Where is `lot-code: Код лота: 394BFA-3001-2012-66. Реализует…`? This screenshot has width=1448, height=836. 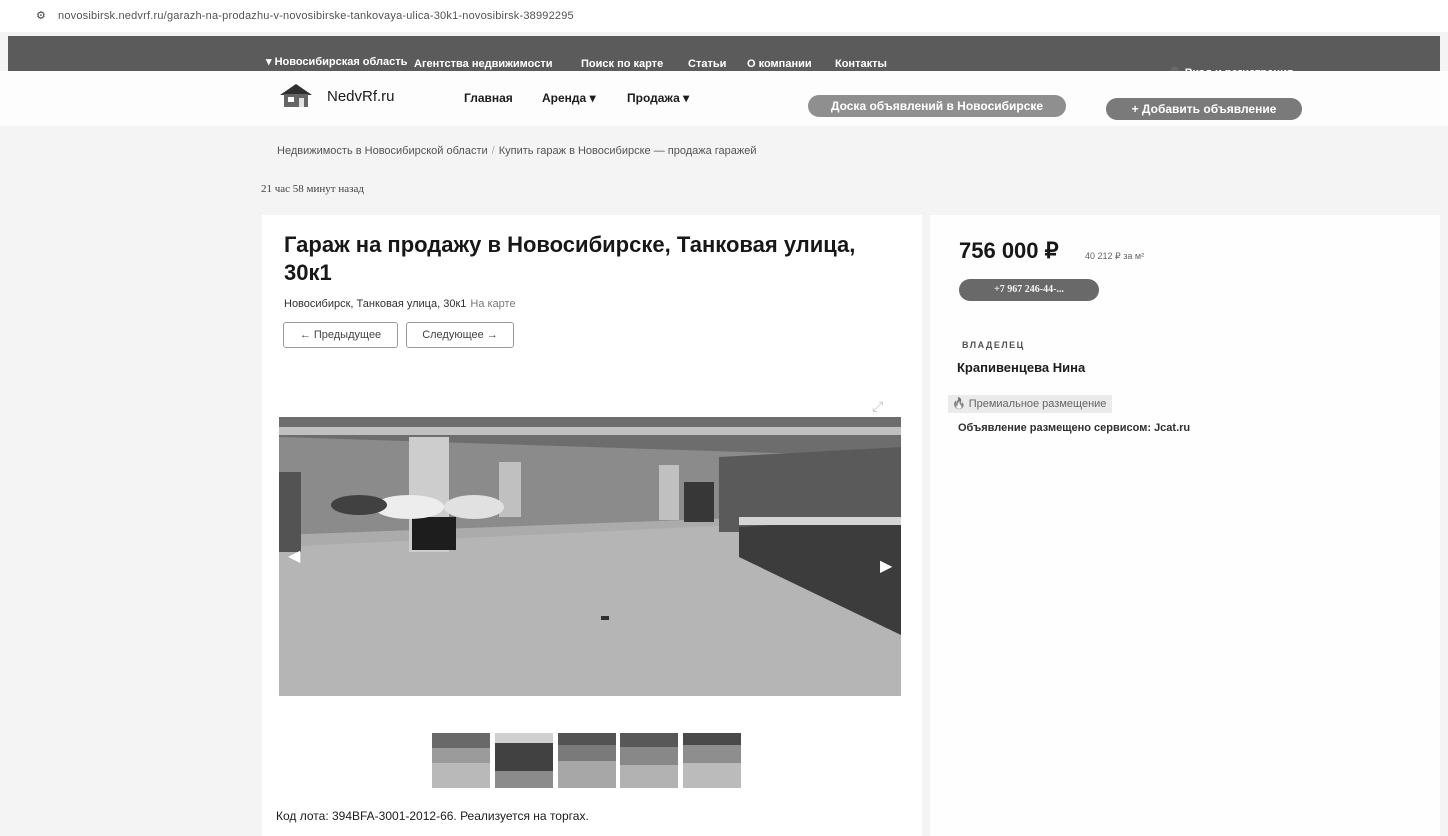
lot-code: Код лота: 394BFA-3001-2012-66. Реализует… is located at coordinates (432, 816).